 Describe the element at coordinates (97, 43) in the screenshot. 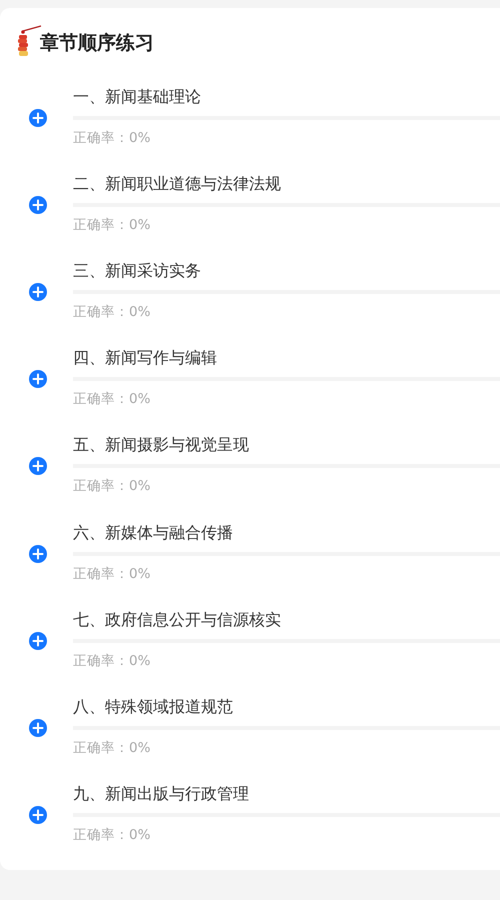

I see `section-title: 章节顺序练习` at that location.